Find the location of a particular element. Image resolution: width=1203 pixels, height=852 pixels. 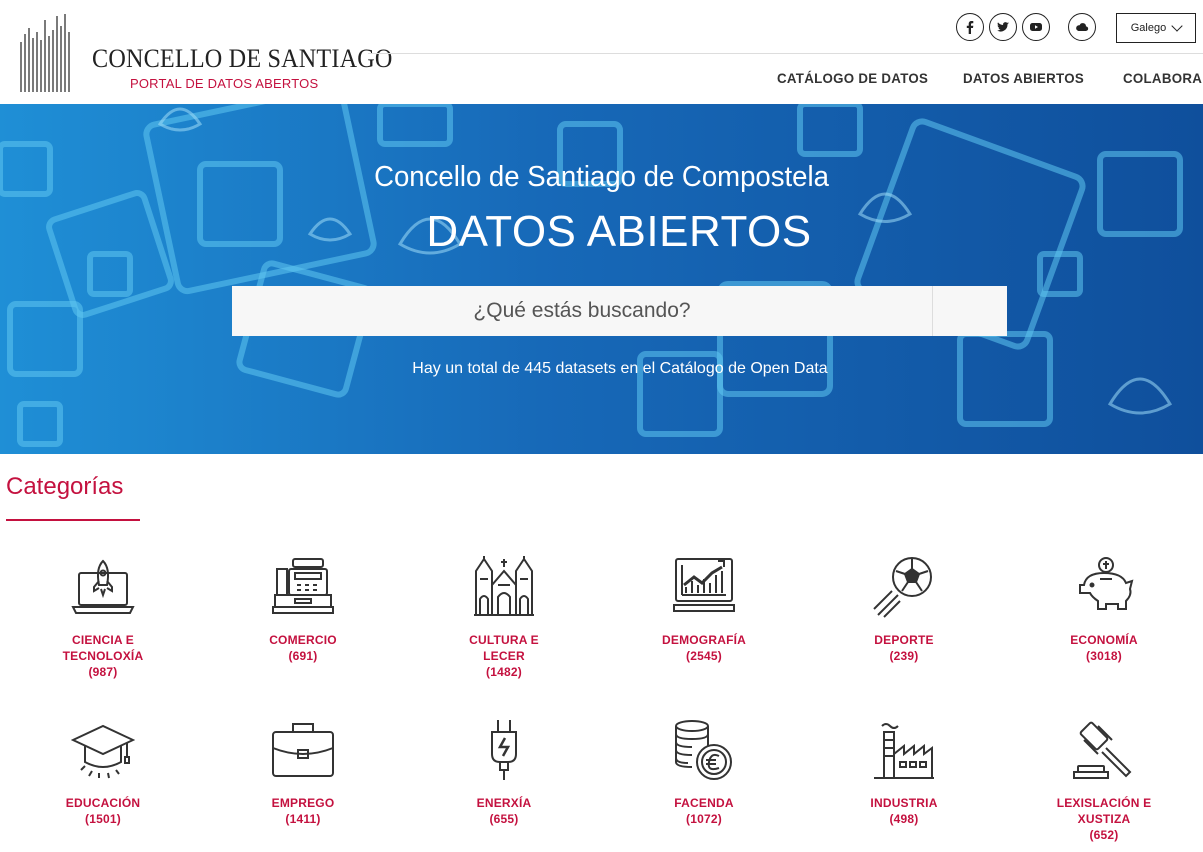

cathedral-icon is located at coordinates (504, 586).